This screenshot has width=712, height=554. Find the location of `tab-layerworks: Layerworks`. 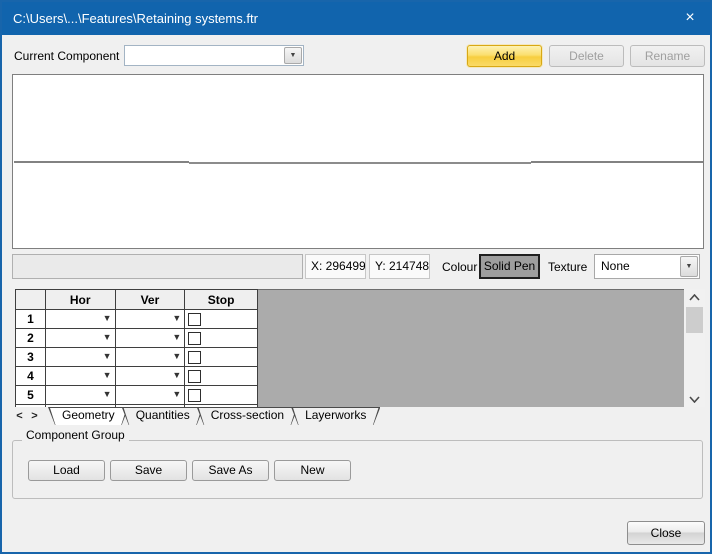

tab-layerworks: Layerworks is located at coordinates (335, 416).